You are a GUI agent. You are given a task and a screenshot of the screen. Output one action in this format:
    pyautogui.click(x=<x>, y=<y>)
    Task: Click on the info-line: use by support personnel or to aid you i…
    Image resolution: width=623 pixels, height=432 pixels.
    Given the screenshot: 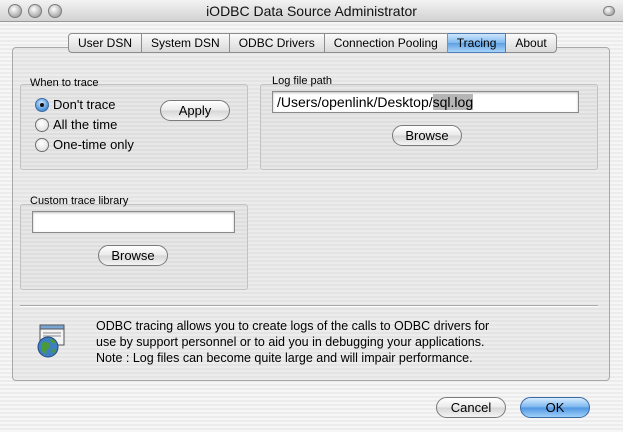 What is the action you would take?
    pyautogui.click(x=290, y=342)
    